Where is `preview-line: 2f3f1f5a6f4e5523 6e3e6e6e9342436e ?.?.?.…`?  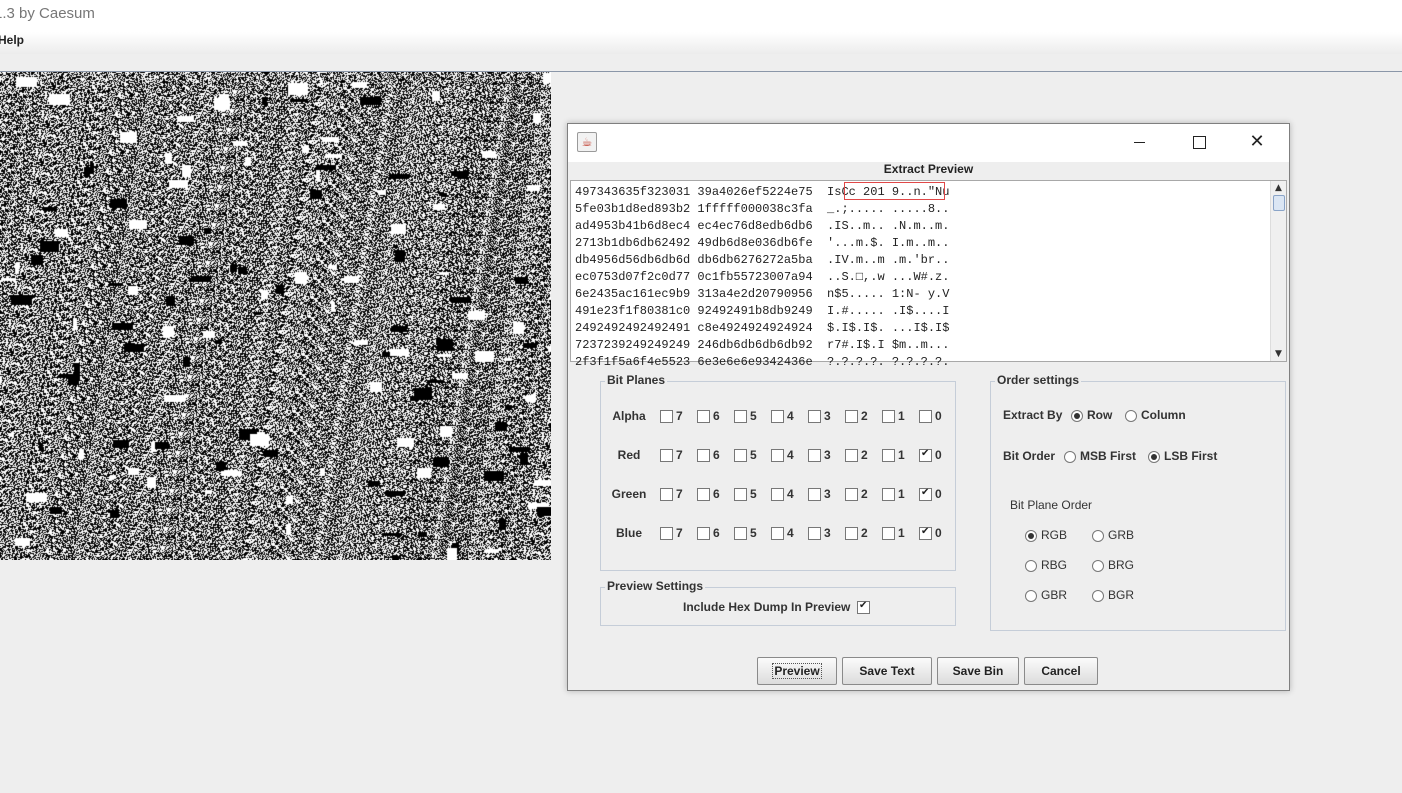 preview-line: 2f3f1f5a6f4e5523 6e3e6e6e9342436e ?.?.?.… is located at coordinates (762, 362).